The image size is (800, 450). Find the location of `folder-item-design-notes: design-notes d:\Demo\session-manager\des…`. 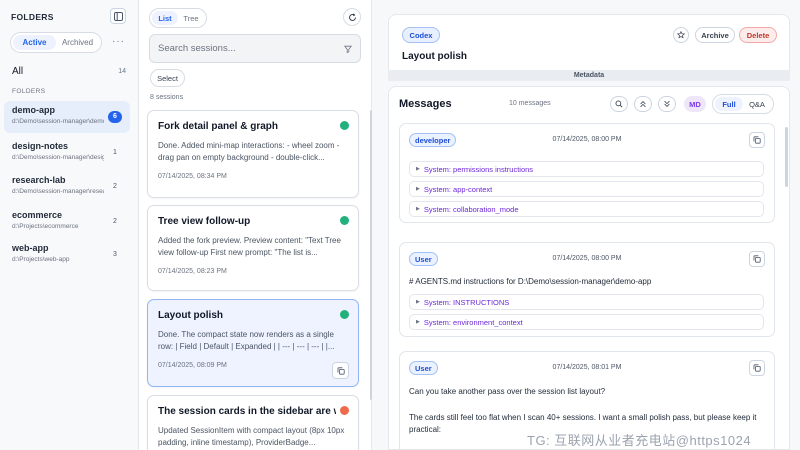

folder-item-design-notes: design-notes d:\Demo\session-manager\des… is located at coordinates (67, 153).